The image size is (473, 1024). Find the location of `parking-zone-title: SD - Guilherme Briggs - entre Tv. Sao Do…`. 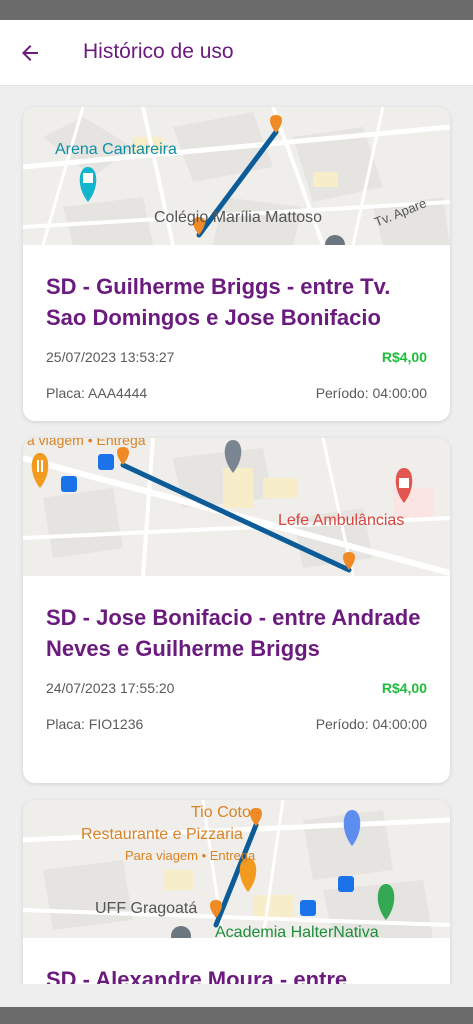

parking-zone-title: SD - Guilherme Briggs - entre Tv. Sao Do… is located at coordinates (218, 302).